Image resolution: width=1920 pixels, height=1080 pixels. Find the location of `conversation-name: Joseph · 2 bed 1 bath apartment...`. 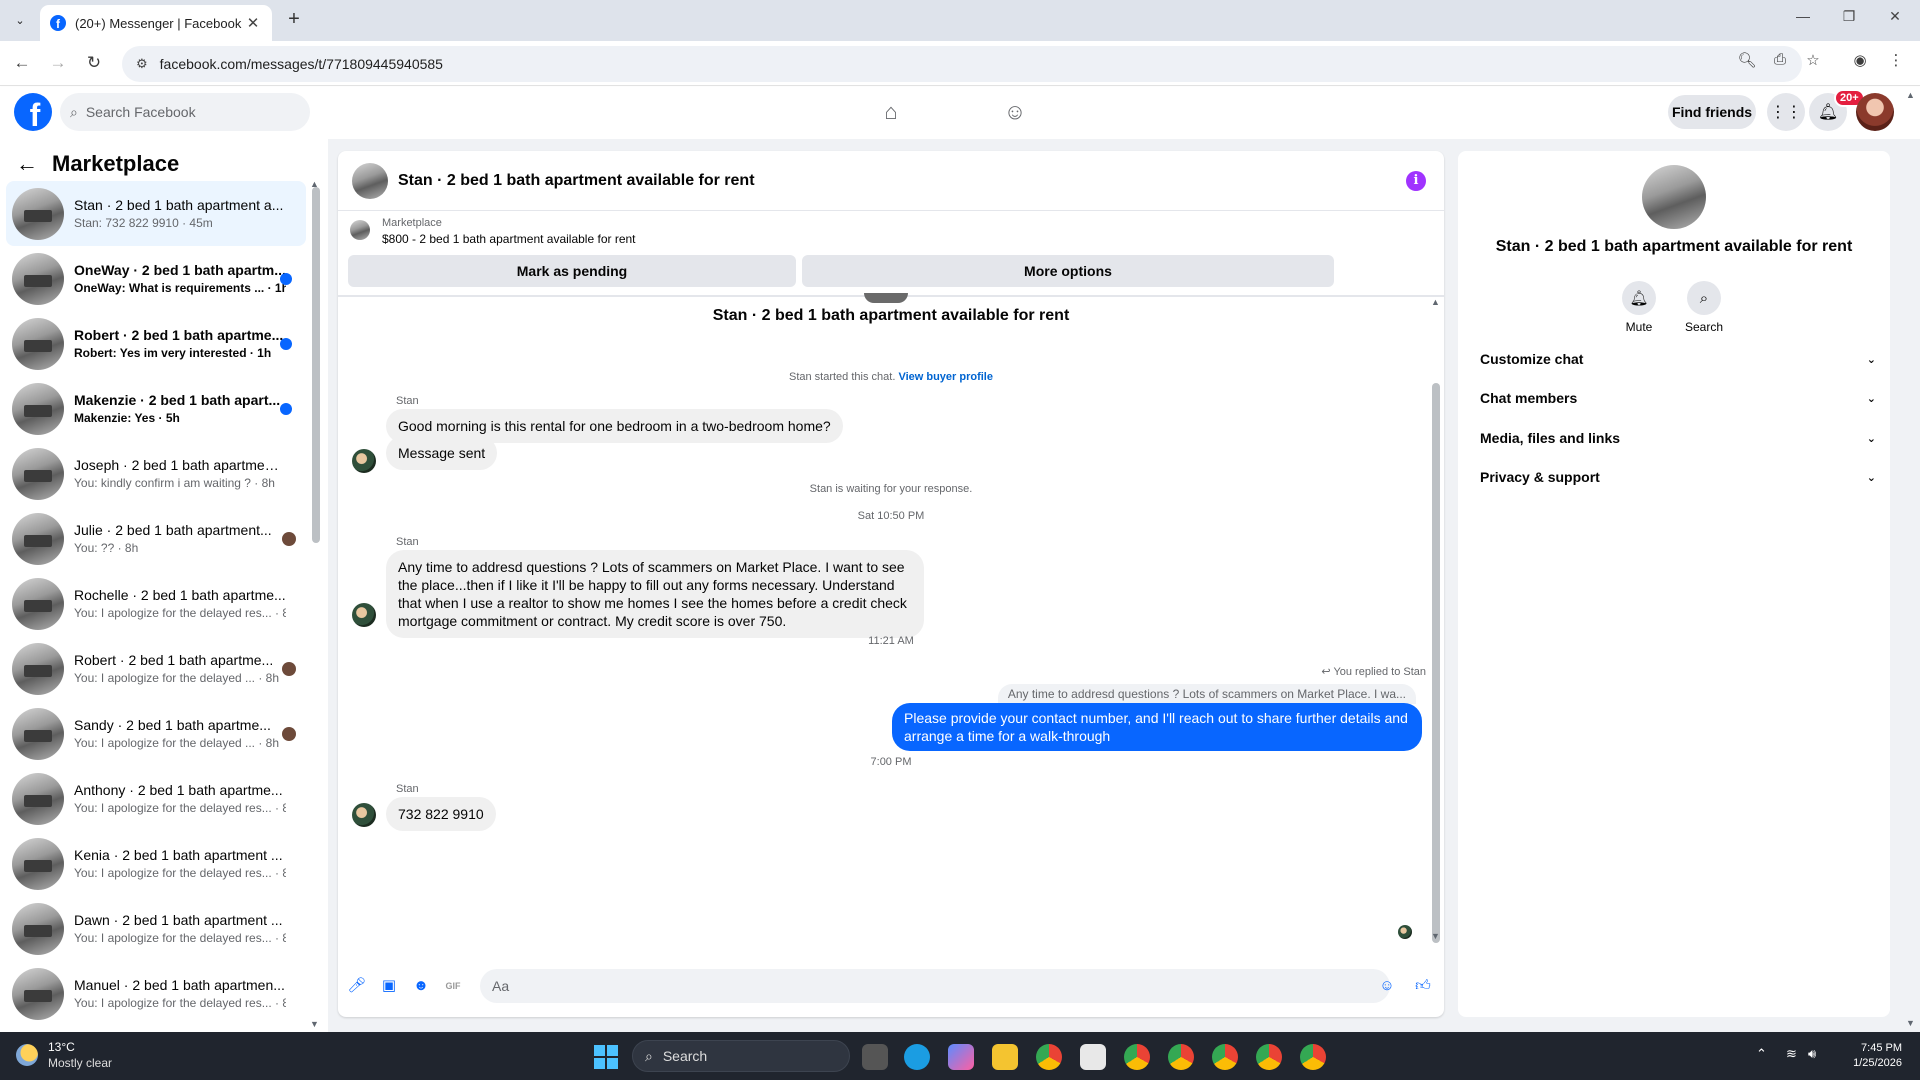

conversation-name: Joseph · 2 bed 1 bath apartment... is located at coordinates (180, 465).